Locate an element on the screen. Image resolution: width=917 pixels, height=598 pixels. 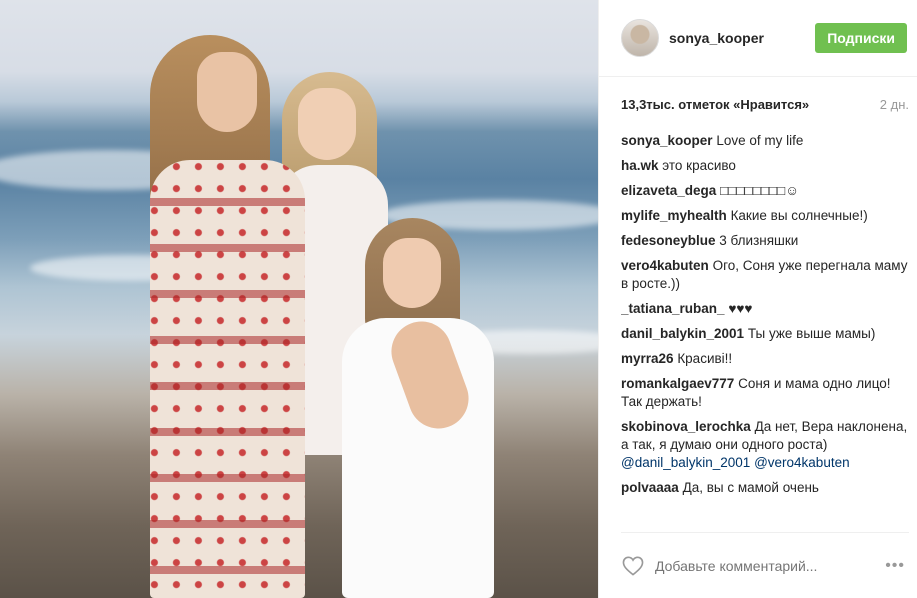
follow-button: Подписки is located at coordinates (861, 38).